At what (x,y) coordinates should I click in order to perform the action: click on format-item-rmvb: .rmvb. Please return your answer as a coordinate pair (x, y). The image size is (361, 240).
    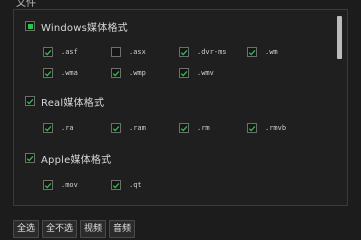
    Looking at the image, I should click on (266, 128).